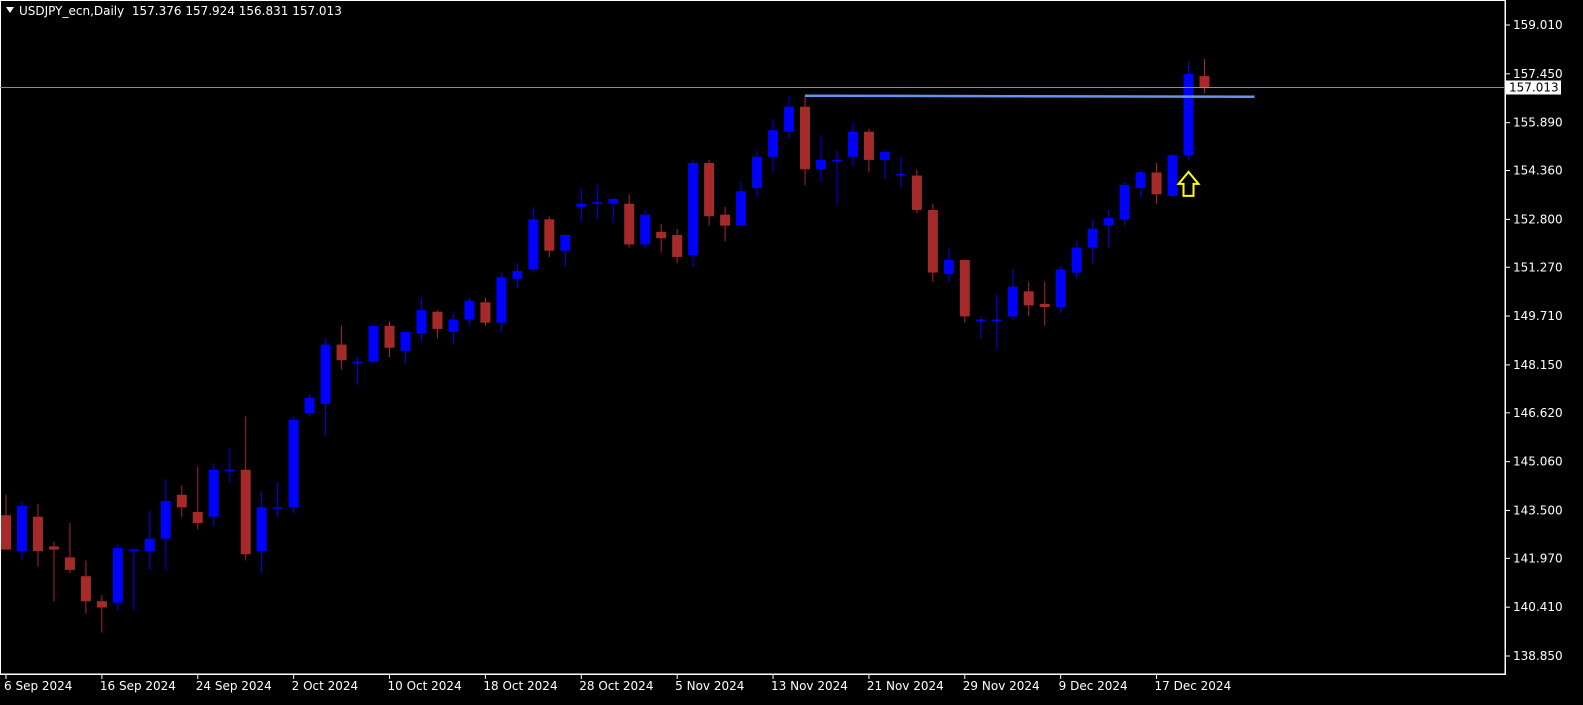  What do you see at coordinates (616, 686) in the screenshot?
I see `x-tick-label: 28 Oct 2024` at bounding box center [616, 686].